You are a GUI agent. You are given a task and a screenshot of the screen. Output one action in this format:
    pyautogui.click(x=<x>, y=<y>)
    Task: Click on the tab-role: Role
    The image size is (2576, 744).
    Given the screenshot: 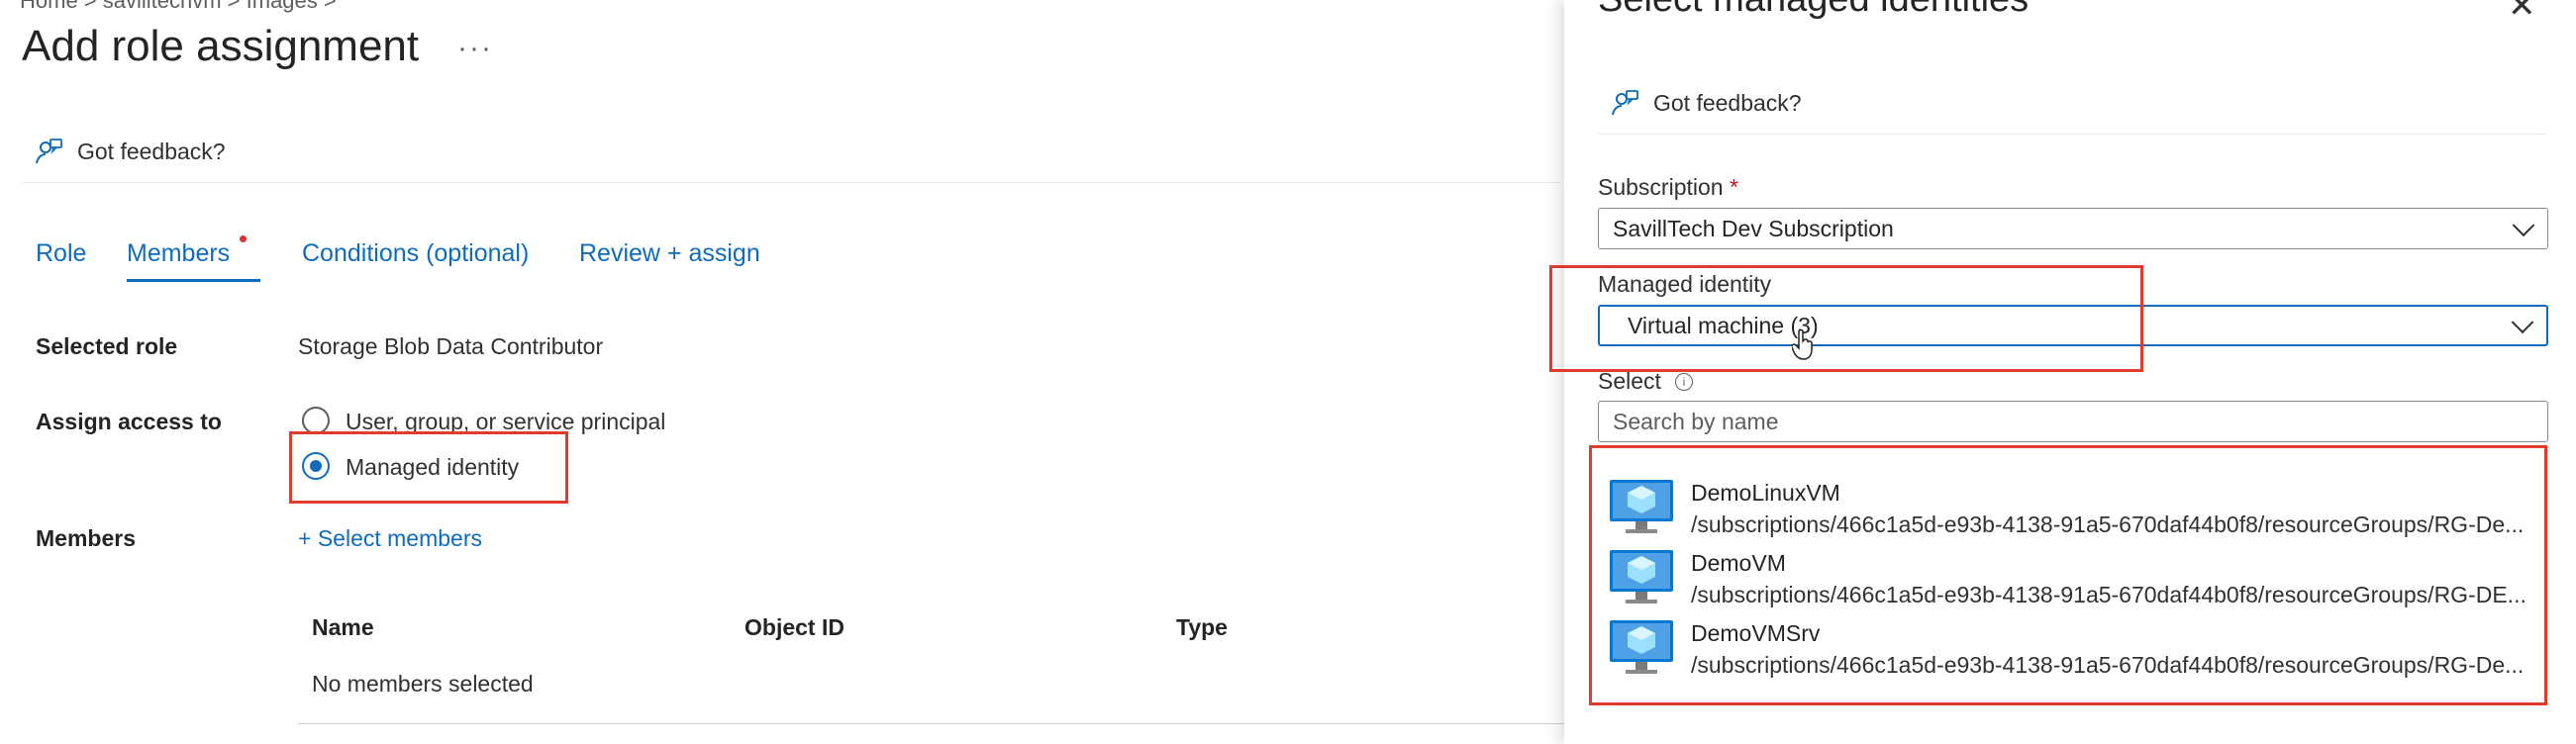 What is the action you would take?
    pyautogui.click(x=61, y=254)
    